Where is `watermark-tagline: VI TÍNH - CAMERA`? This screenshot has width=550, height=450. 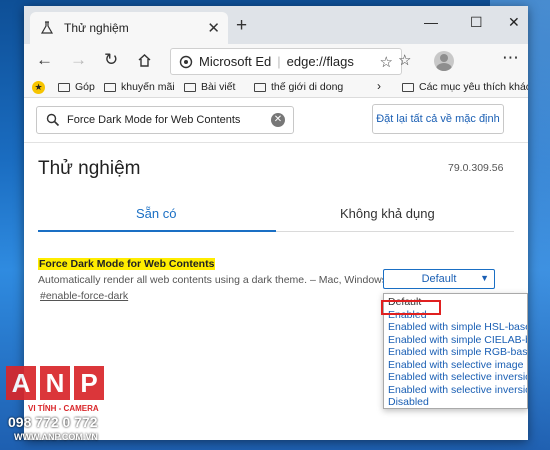 watermark-tagline: VI TÍNH - CAMERA is located at coordinates (63, 408).